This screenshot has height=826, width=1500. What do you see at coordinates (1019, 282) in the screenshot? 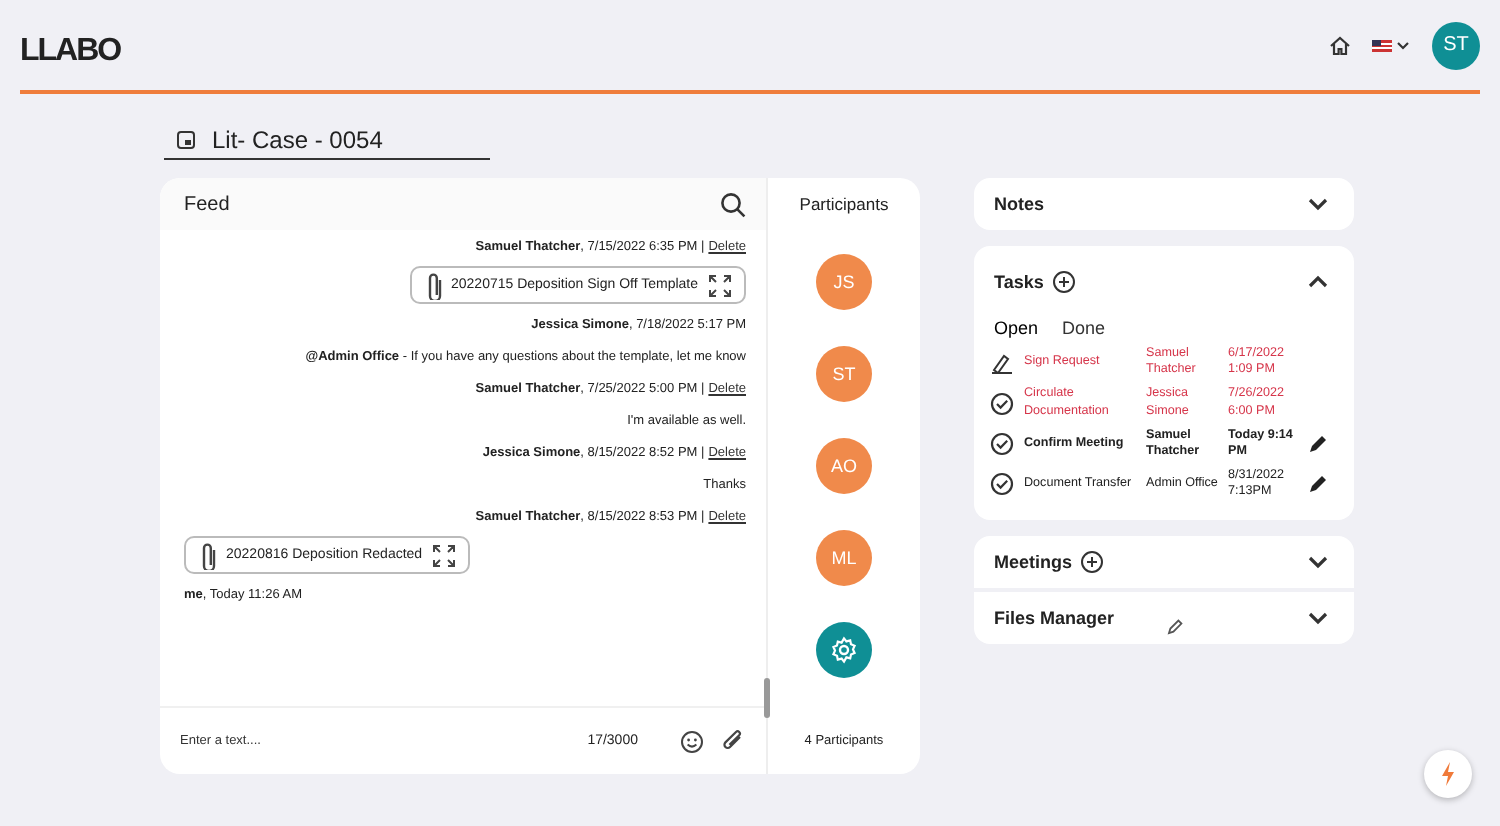
I see `panel-title: Tasks` at bounding box center [1019, 282].